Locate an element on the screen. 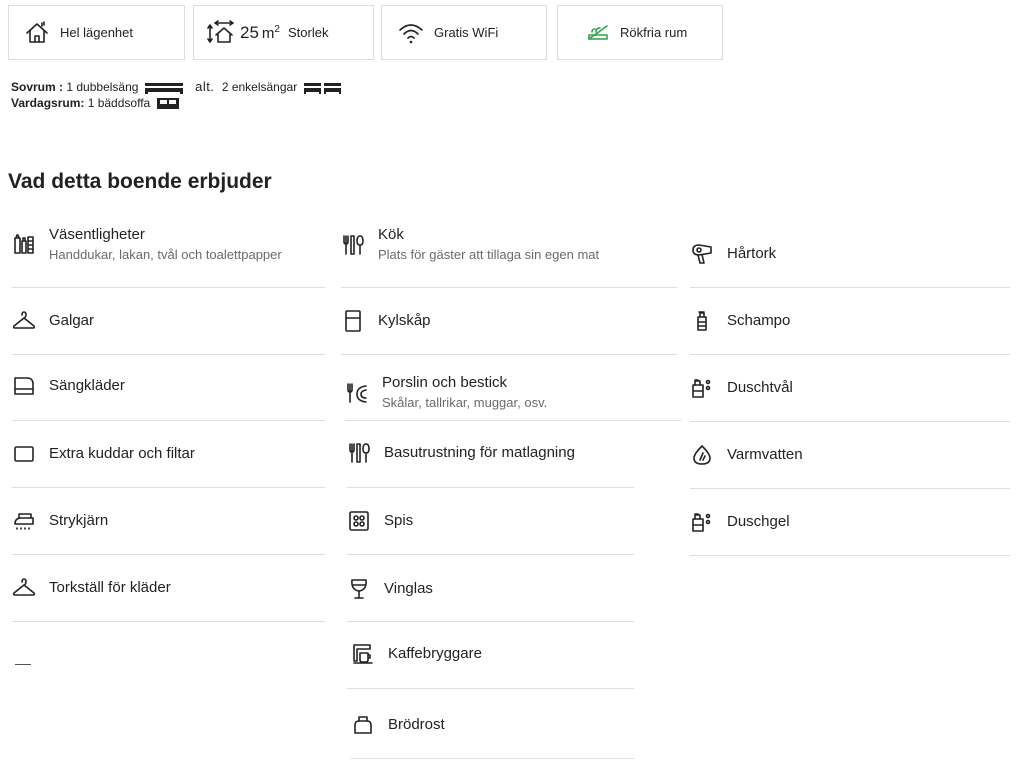  bedroom-line: Sovrum : 1 dubbelsäng alt. 2 enkelsängar is located at coordinates (178, 87).